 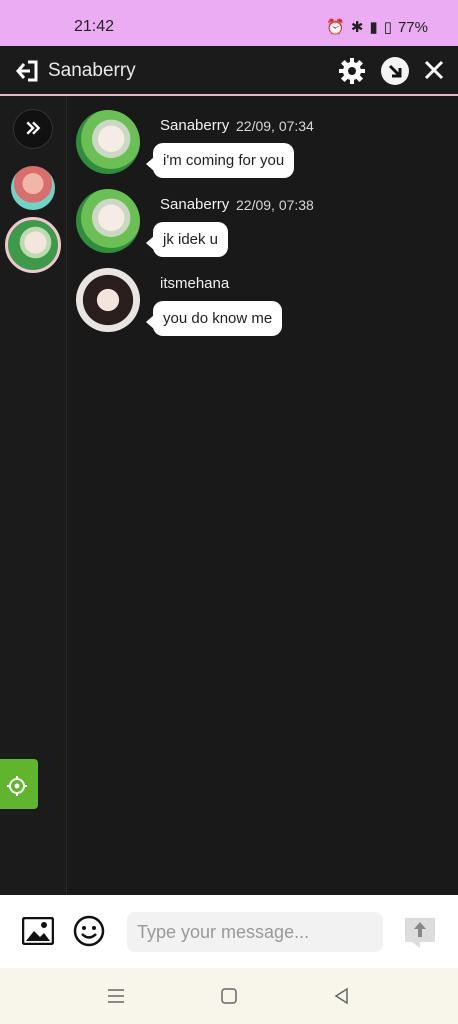 What do you see at coordinates (214, 318) in the screenshot?
I see `message-bubble: you do know me` at bounding box center [214, 318].